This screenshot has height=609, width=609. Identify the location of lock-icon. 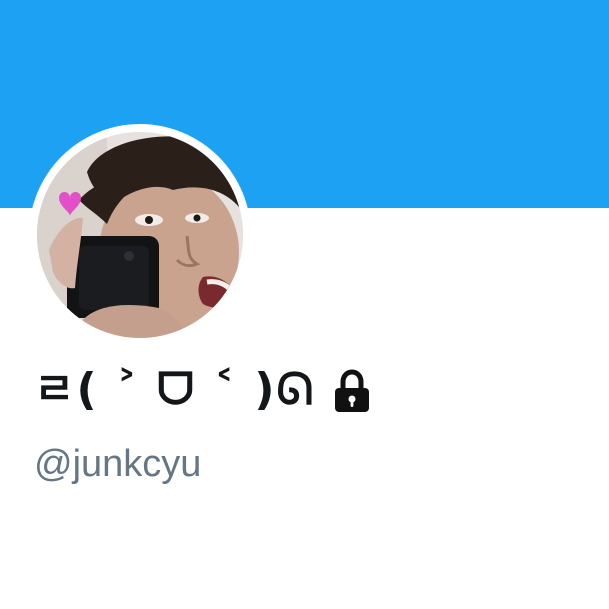
(352, 392).